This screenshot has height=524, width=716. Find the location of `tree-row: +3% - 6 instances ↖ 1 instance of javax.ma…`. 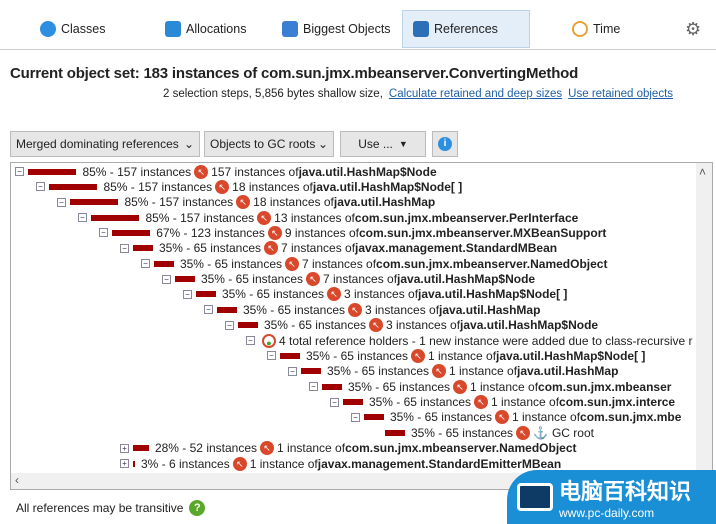

tree-row: +3% - 6 instances ↖ 1 instance of javax.ma… is located at coordinates (340, 463).